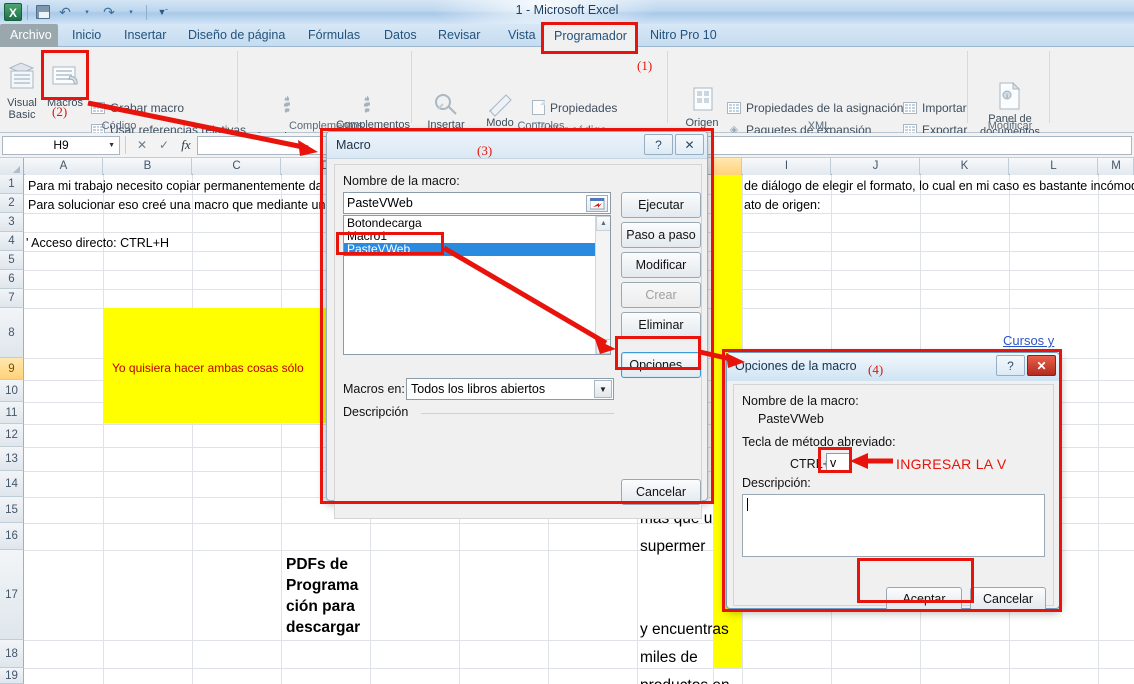 This screenshot has height=684, width=1134. I want to click on tab-formulas: Fórmulas, so click(334, 35).